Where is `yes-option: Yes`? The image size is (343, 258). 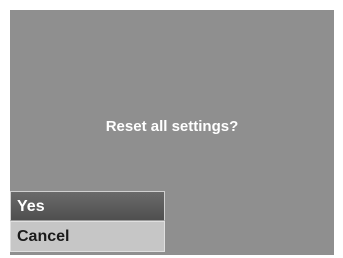 yes-option: Yes is located at coordinates (87, 206).